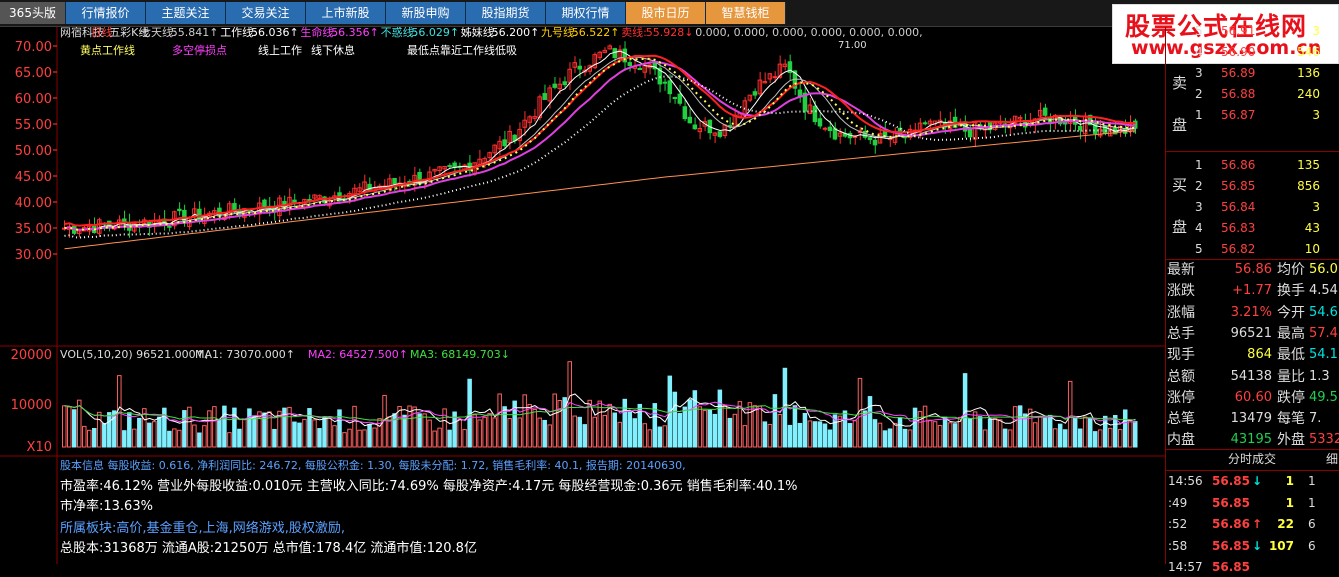 This screenshot has height=577, width=1339. I want to click on tick-arrow: ↓, so click(1257, 545).